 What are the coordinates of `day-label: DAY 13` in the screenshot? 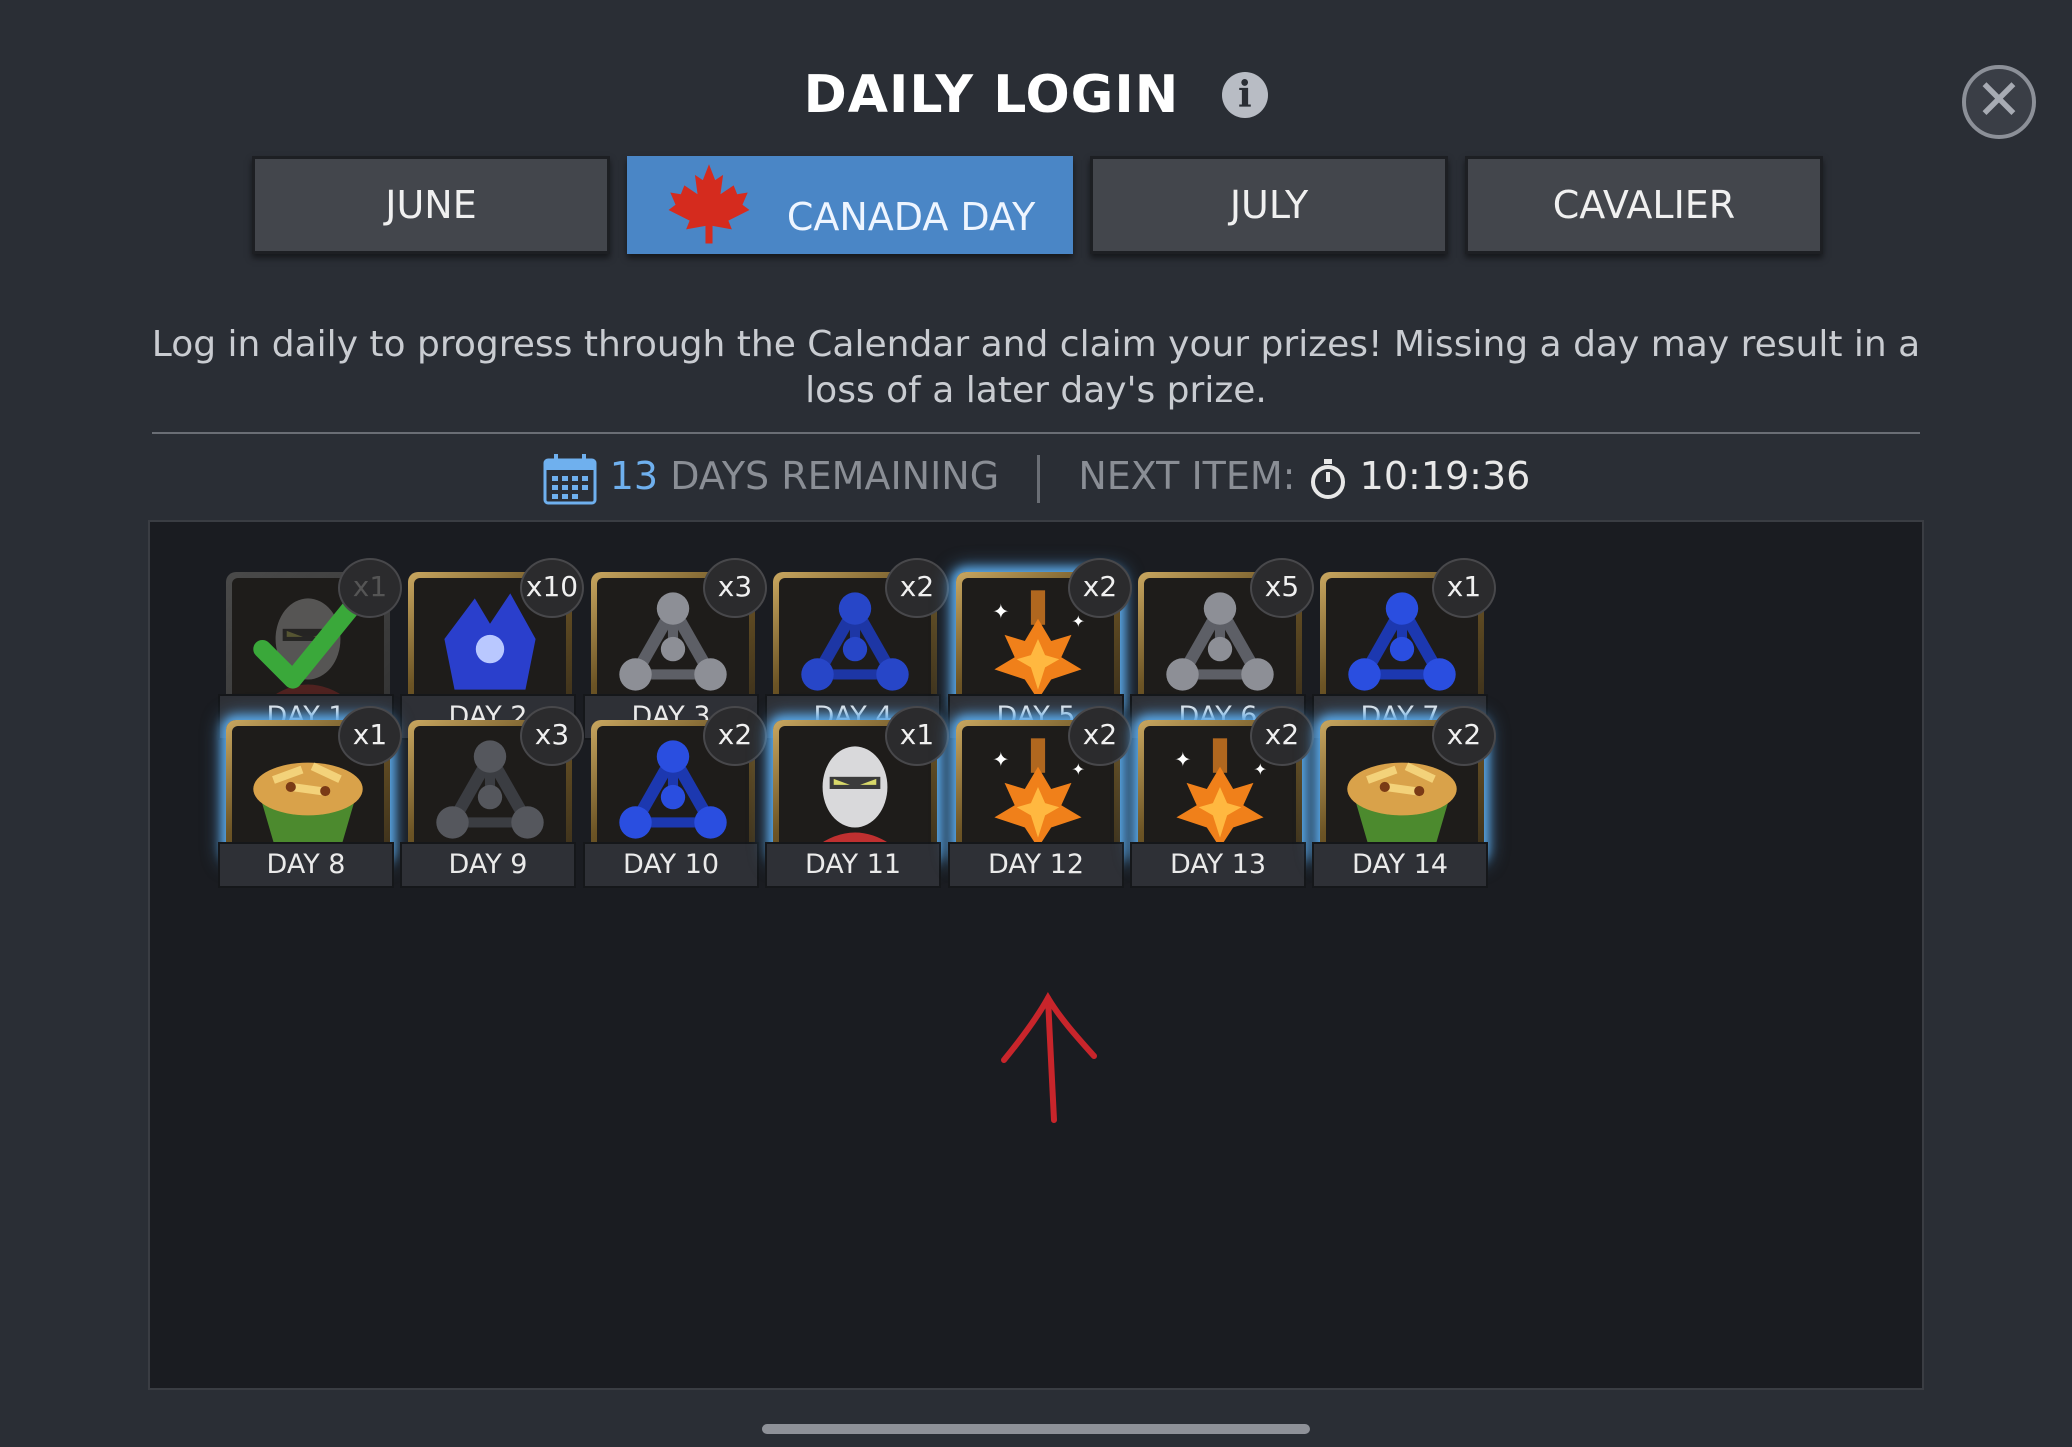 It's located at (1218, 865).